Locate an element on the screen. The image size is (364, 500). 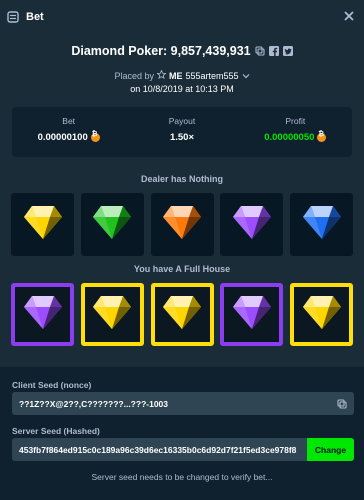
dealer-gem-row is located at coordinates (182, 224).